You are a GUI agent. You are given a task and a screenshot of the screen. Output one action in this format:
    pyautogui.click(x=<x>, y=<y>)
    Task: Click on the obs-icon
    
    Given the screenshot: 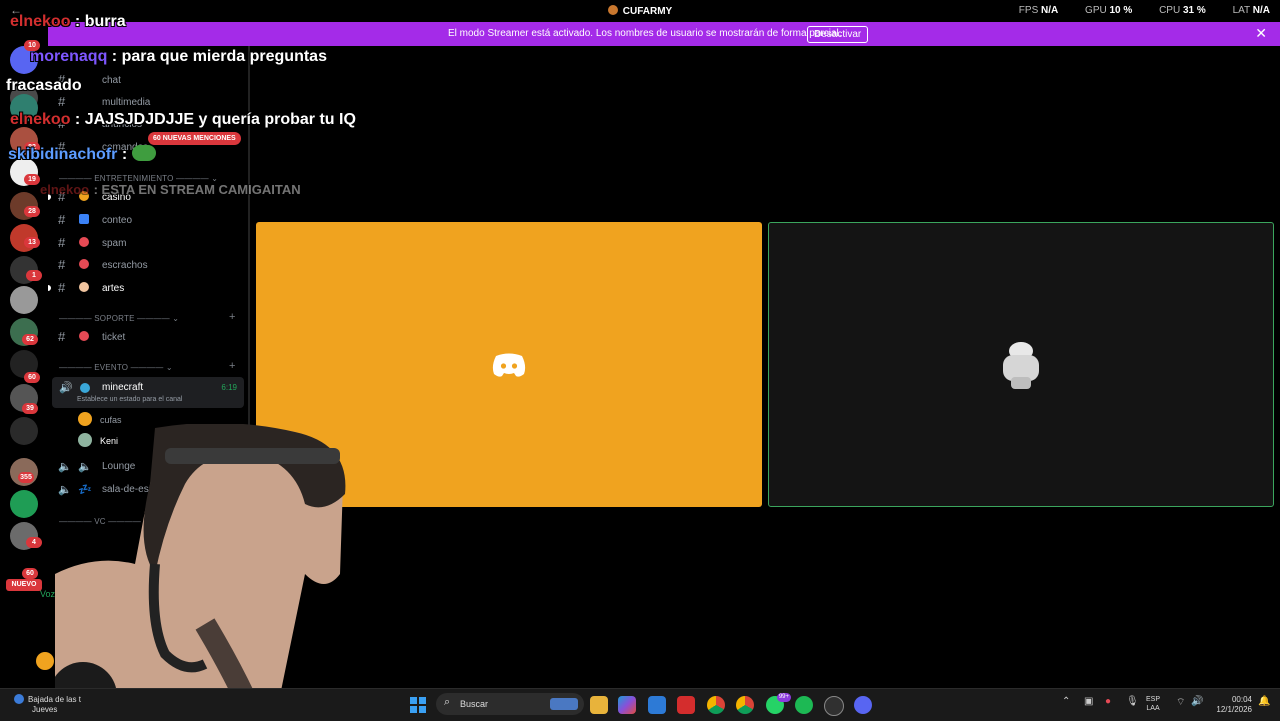 What is the action you would take?
    pyautogui.click(x=834, y=706)
    